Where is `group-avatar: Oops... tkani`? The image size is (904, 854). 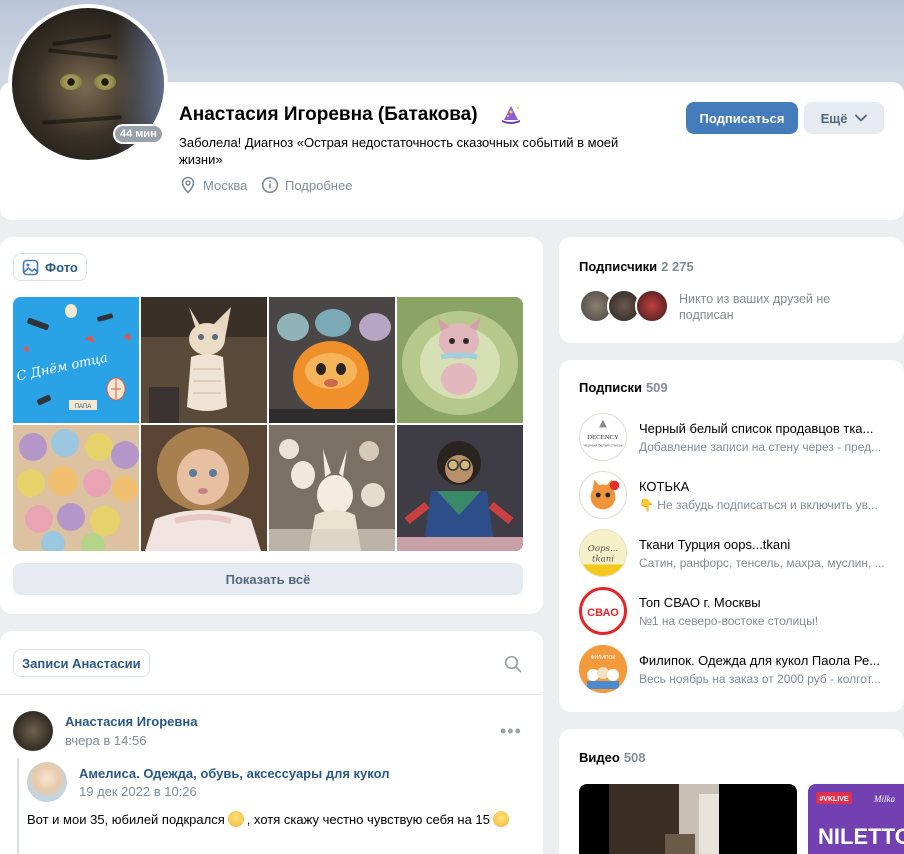 group-avatar: Oops... tkani is located at coordinates (603, 553).